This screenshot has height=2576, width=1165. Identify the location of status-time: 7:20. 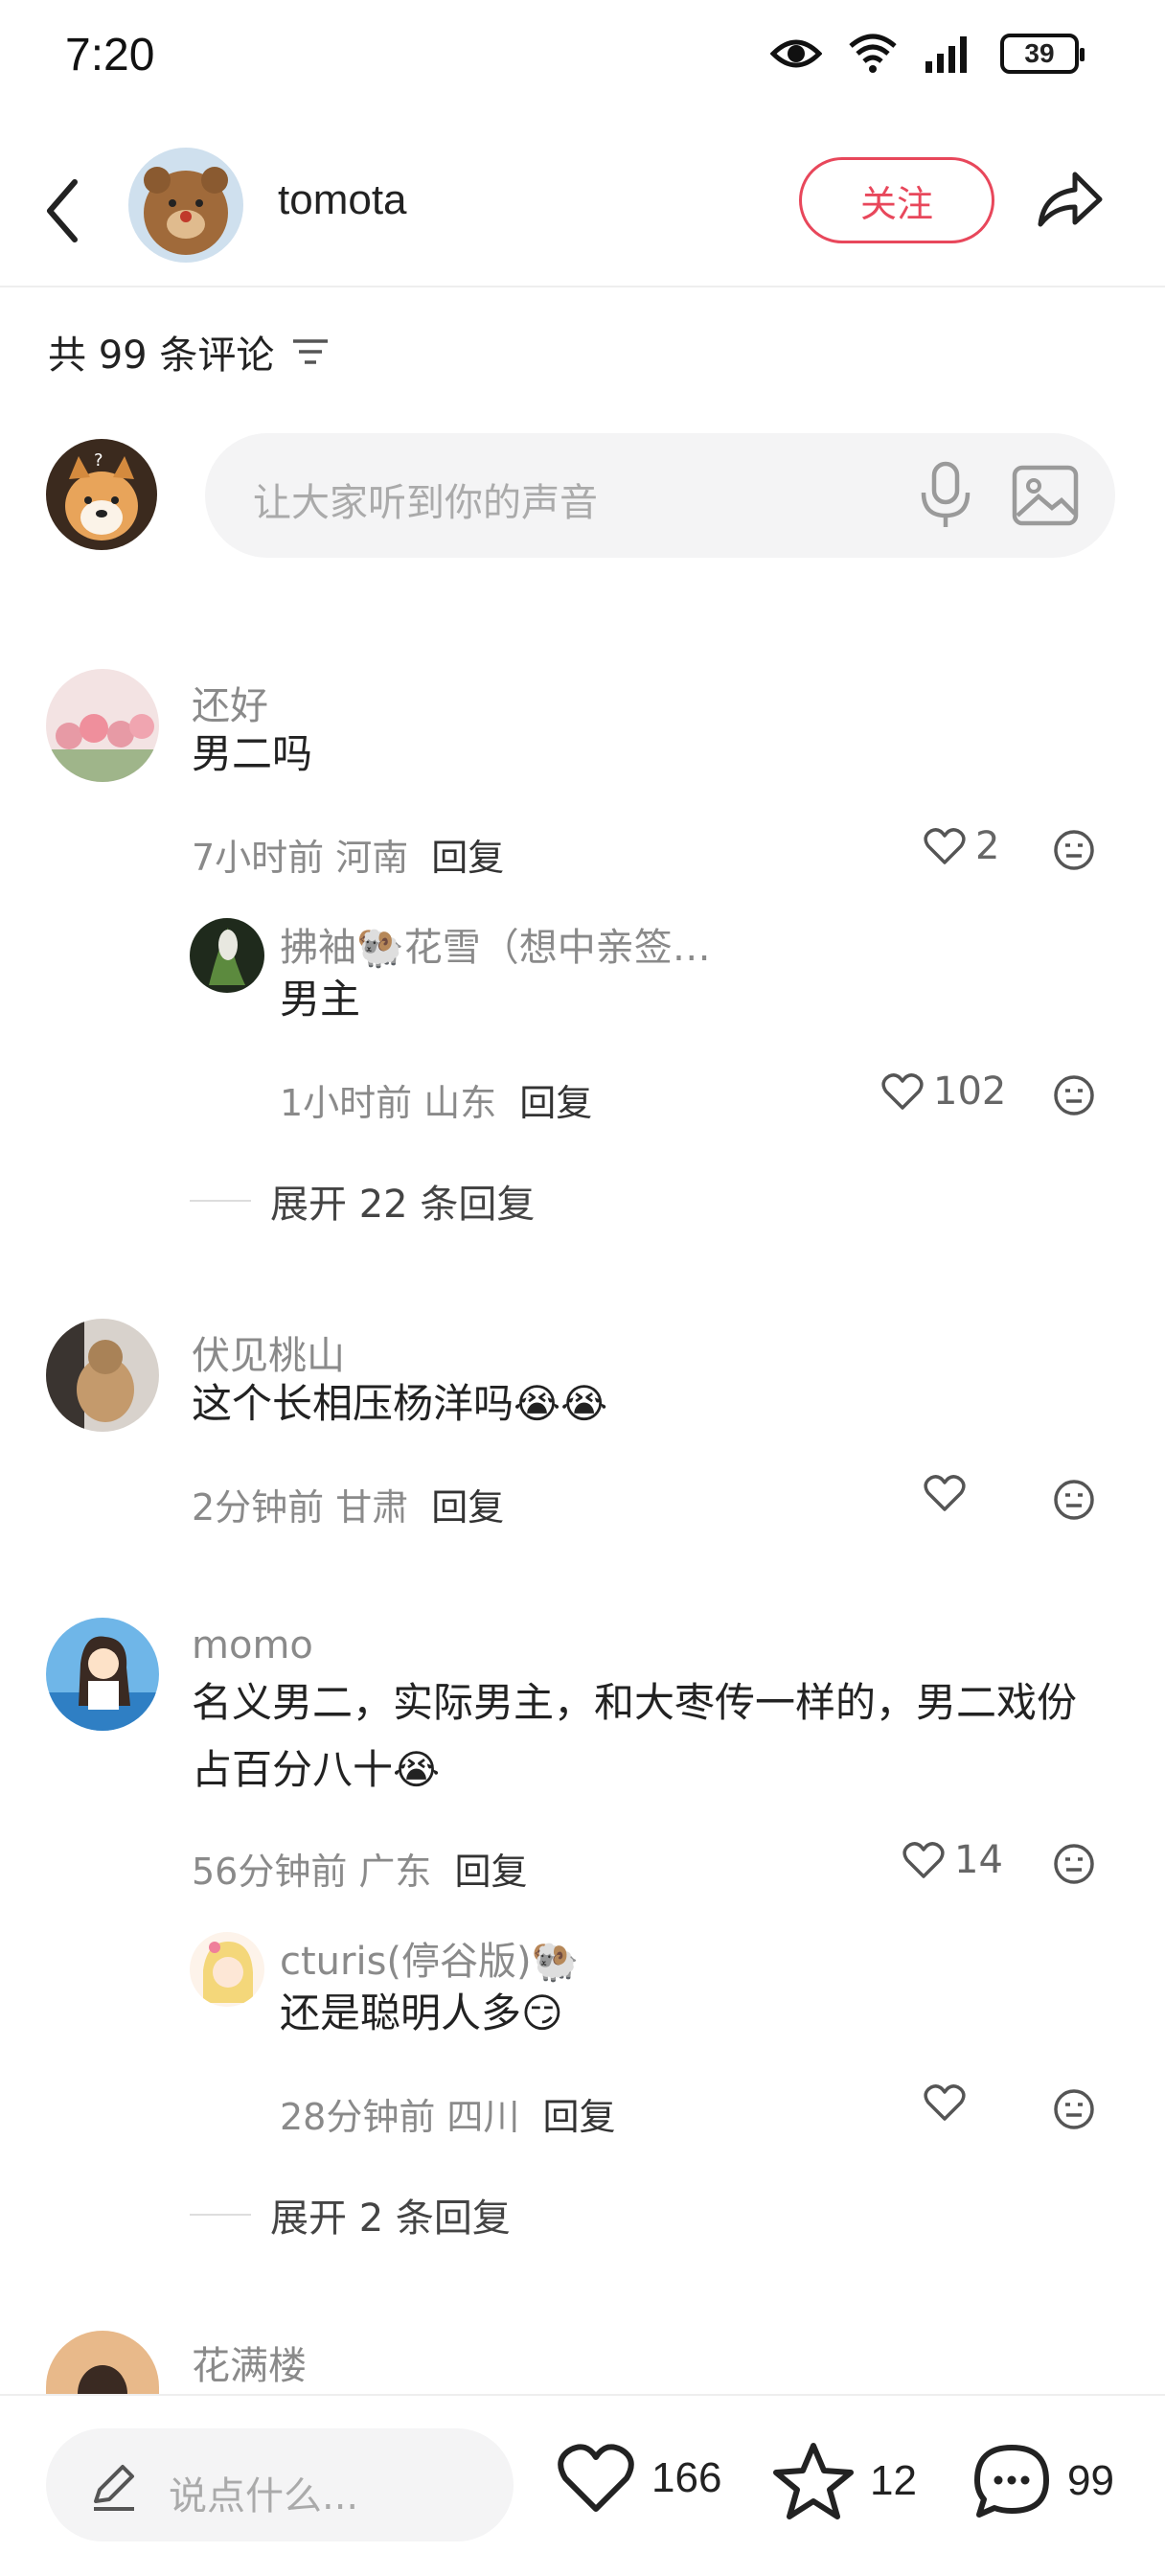
(110, 55).